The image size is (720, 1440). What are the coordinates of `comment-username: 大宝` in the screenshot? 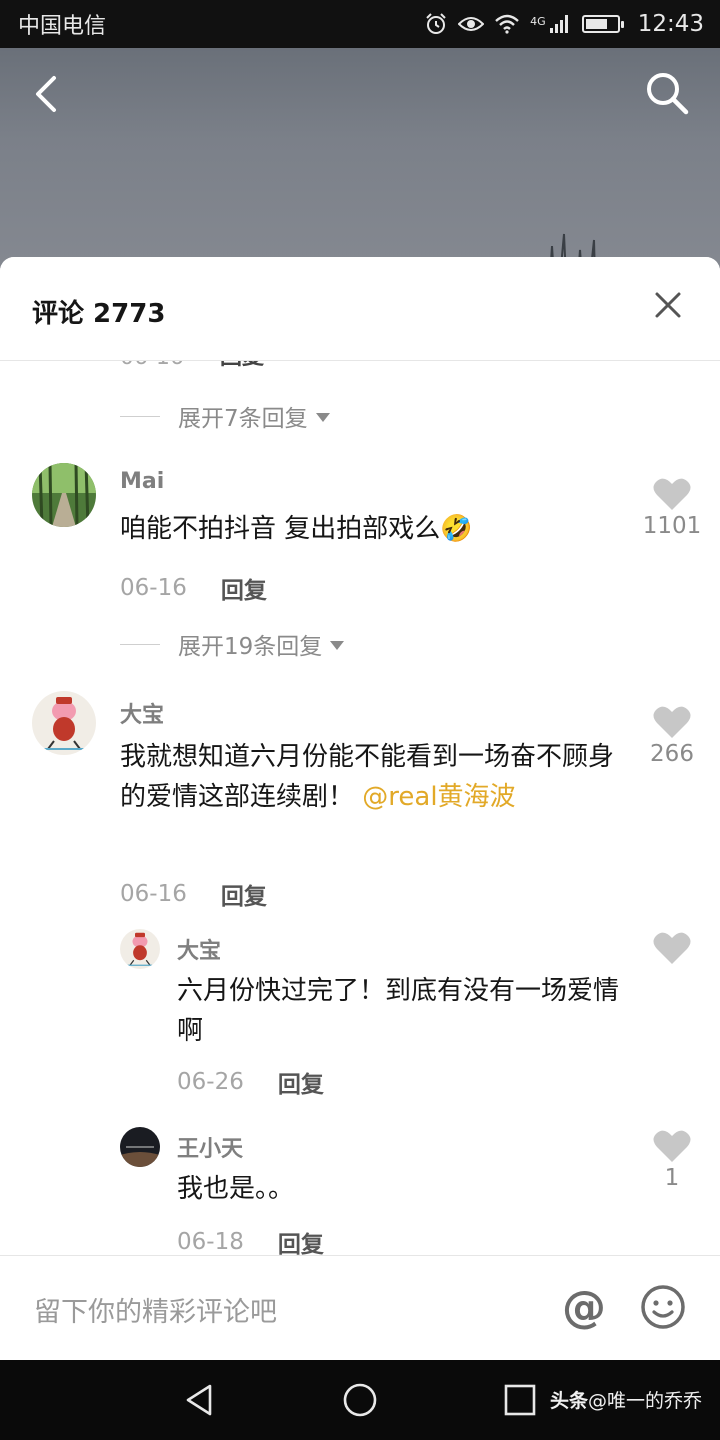 It's located at (142, 713).